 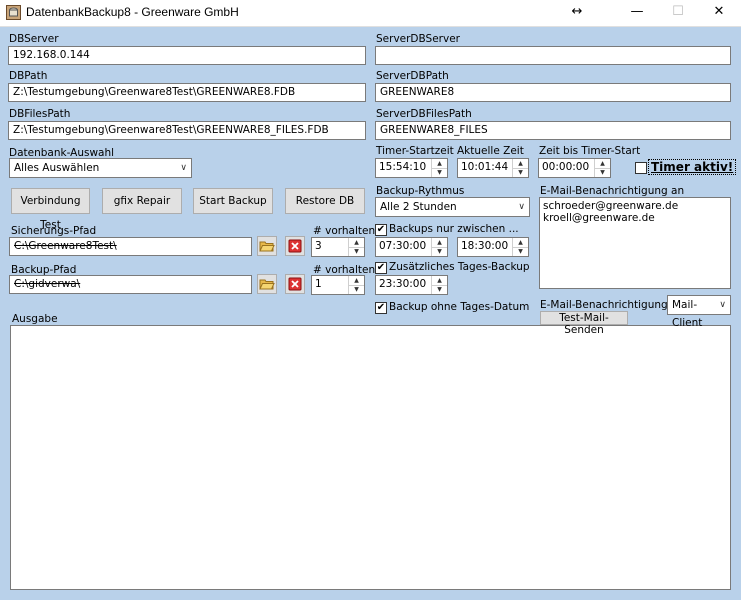 I want to click on backup-folder-button, so click(x=267, y=284).